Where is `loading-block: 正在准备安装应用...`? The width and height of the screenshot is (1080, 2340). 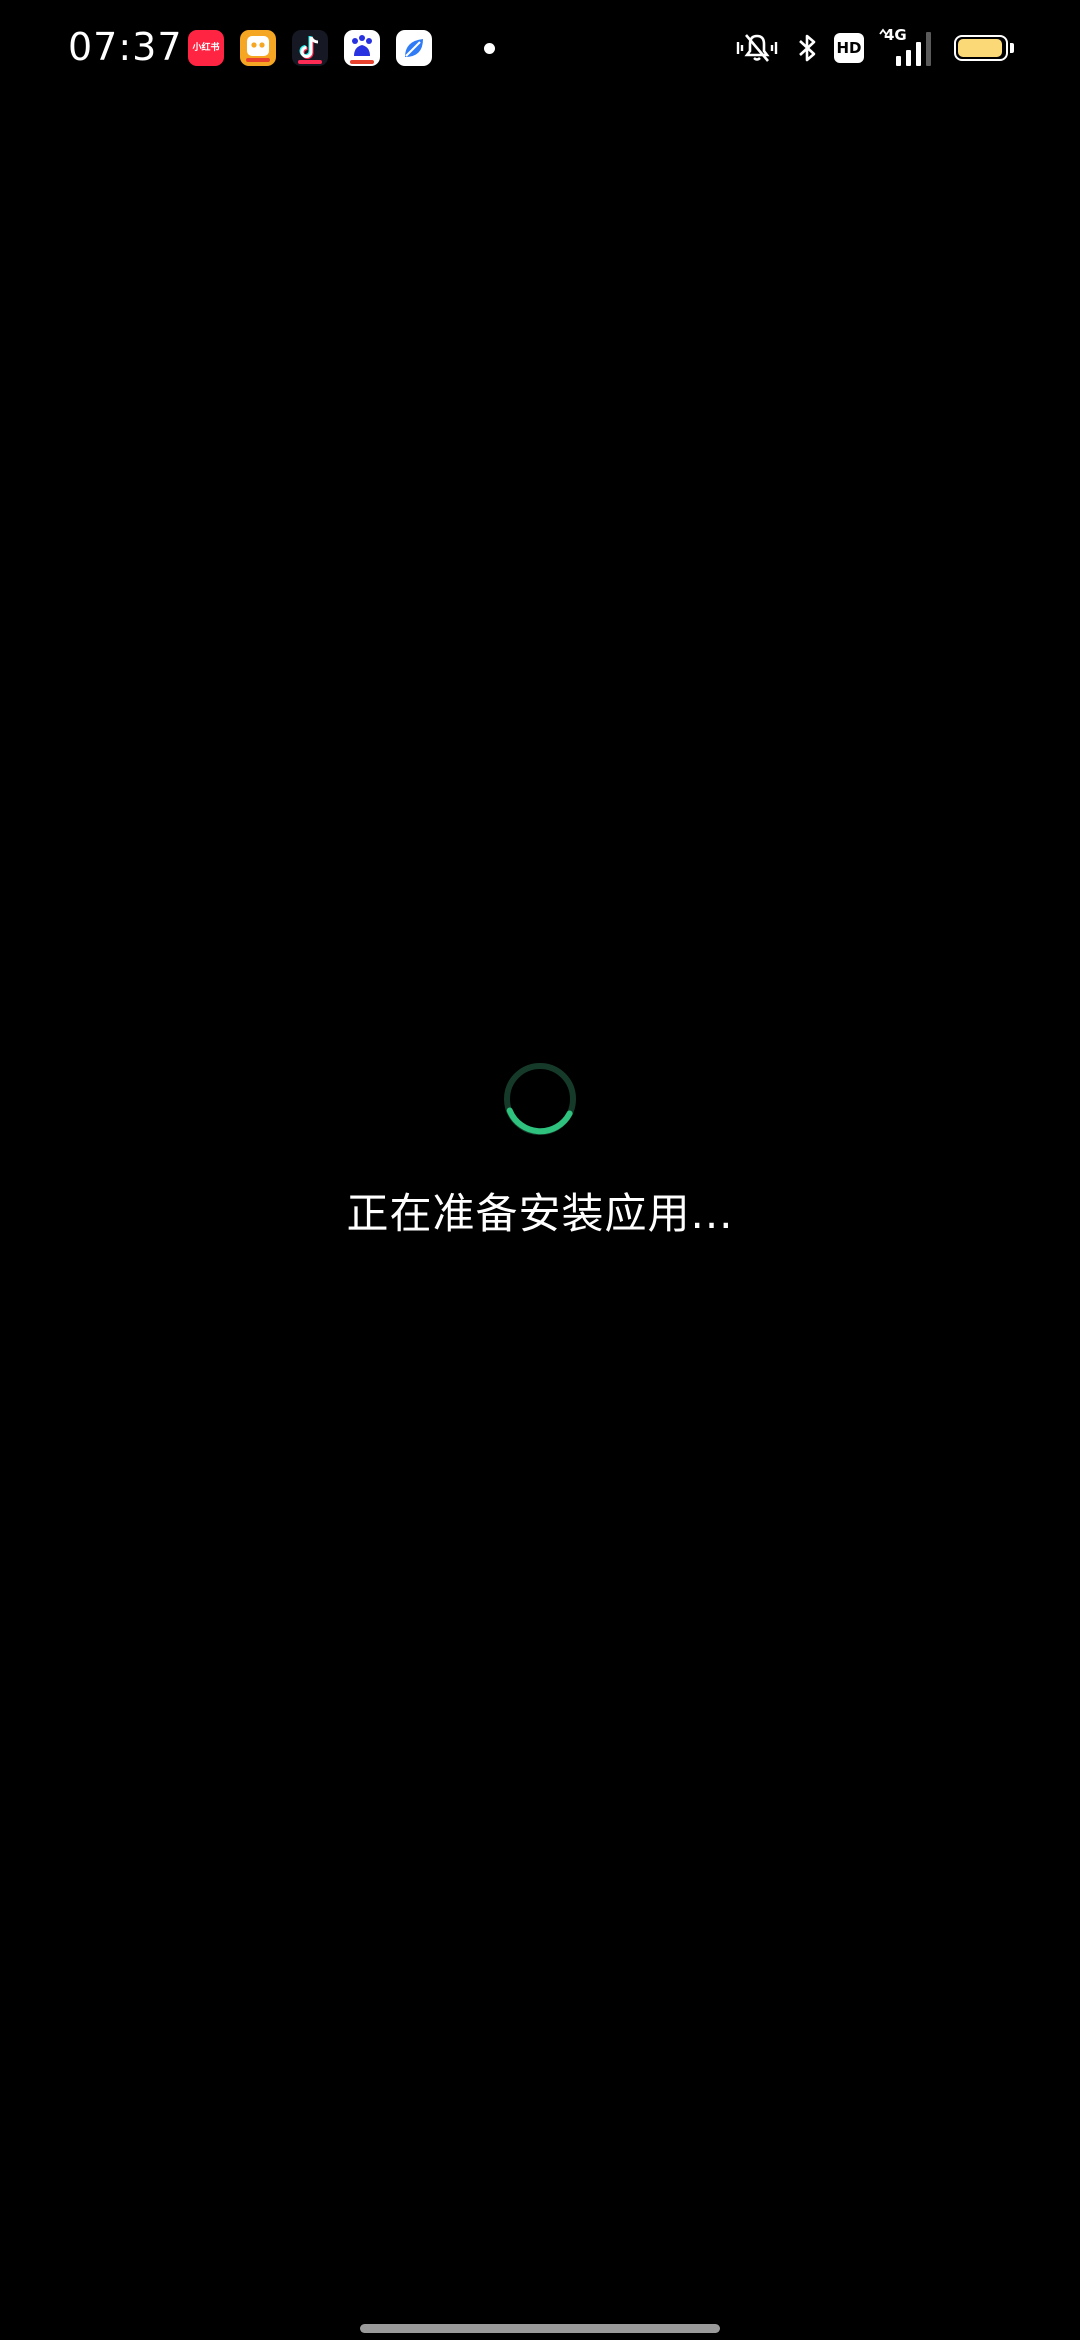 loading-block: 正在准备安装应用... is located at coordinates (540, 1151).